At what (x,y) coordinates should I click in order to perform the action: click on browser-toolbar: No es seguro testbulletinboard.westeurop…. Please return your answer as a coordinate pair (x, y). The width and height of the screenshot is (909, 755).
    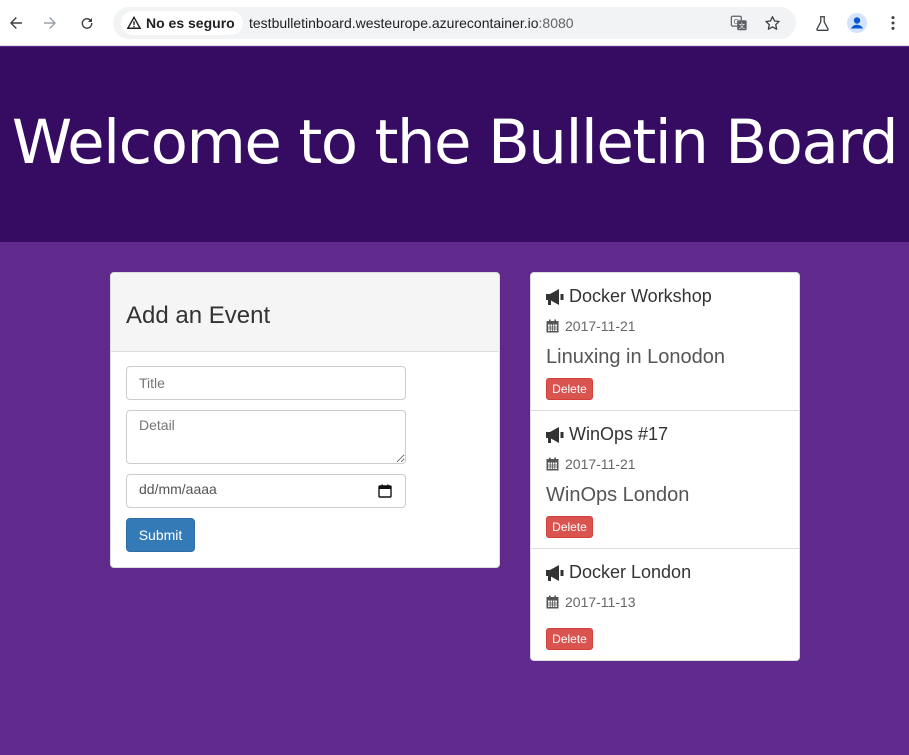
    Looking at the image, I should click on (454, 23).